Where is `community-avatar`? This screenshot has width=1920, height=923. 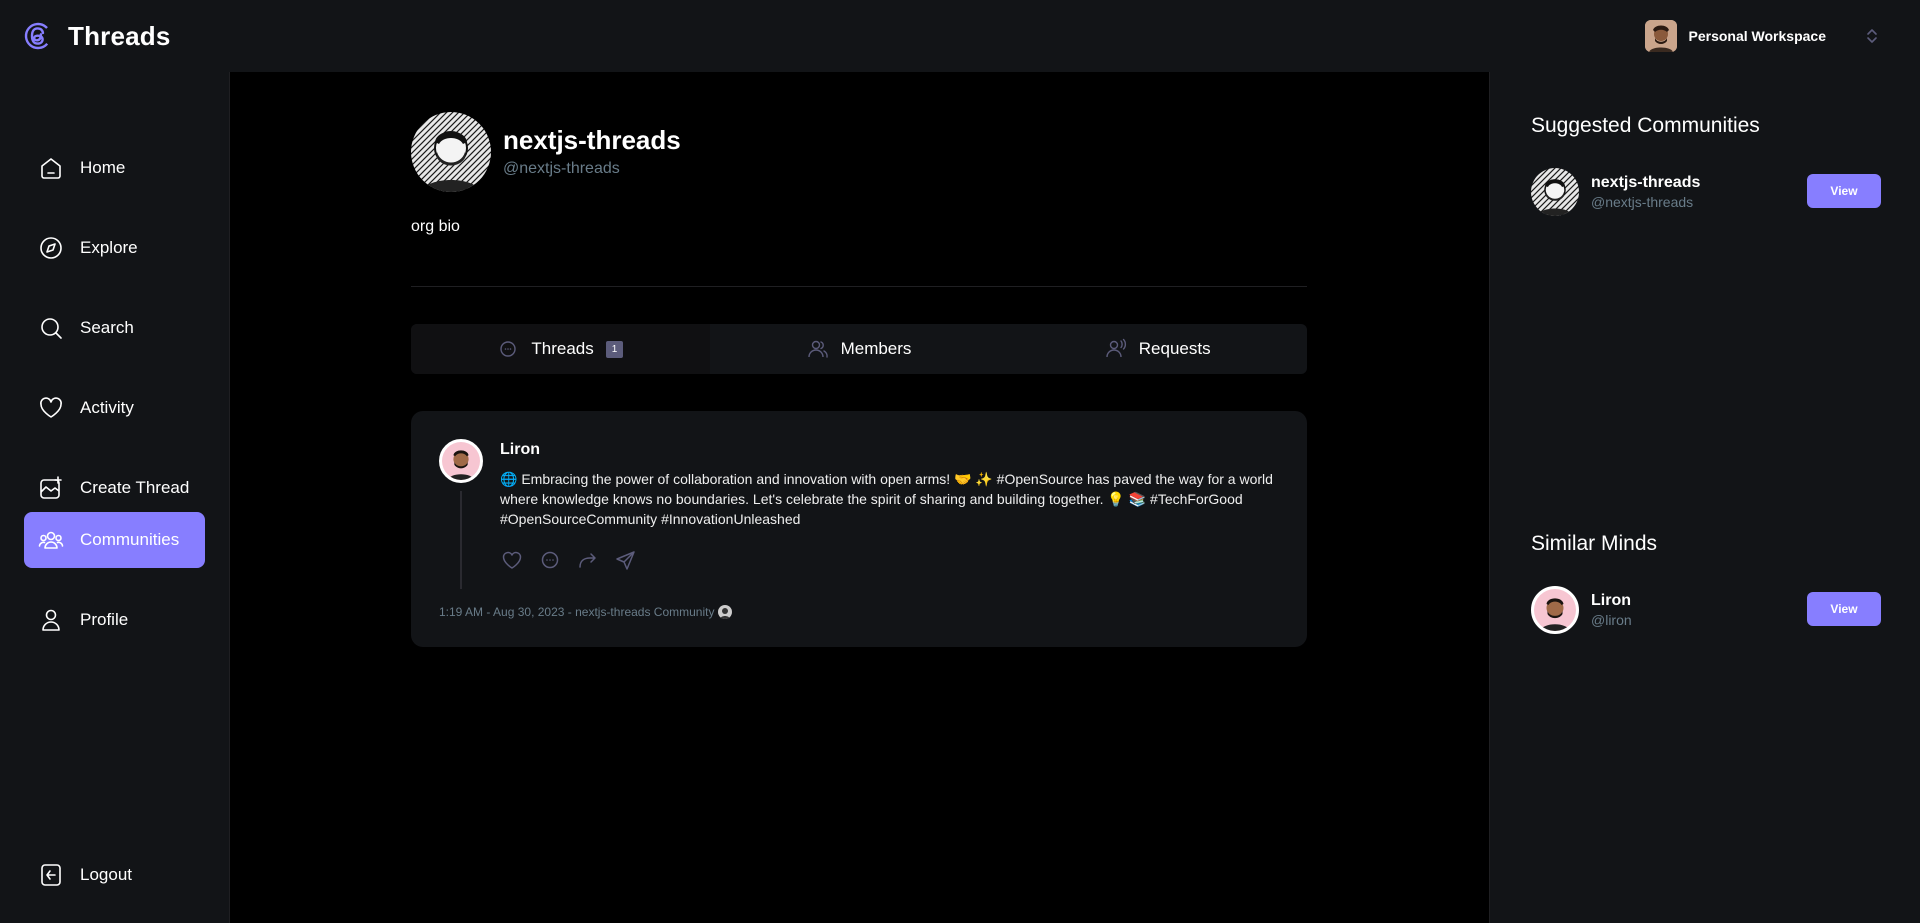
community-avatar is located at coordinates (451, 152).